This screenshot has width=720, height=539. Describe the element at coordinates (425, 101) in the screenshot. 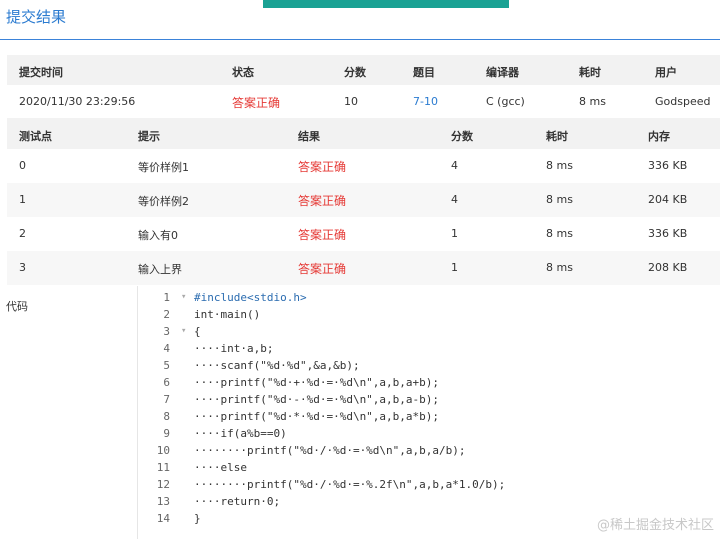

I see `problem-link: 7-10` at that location.